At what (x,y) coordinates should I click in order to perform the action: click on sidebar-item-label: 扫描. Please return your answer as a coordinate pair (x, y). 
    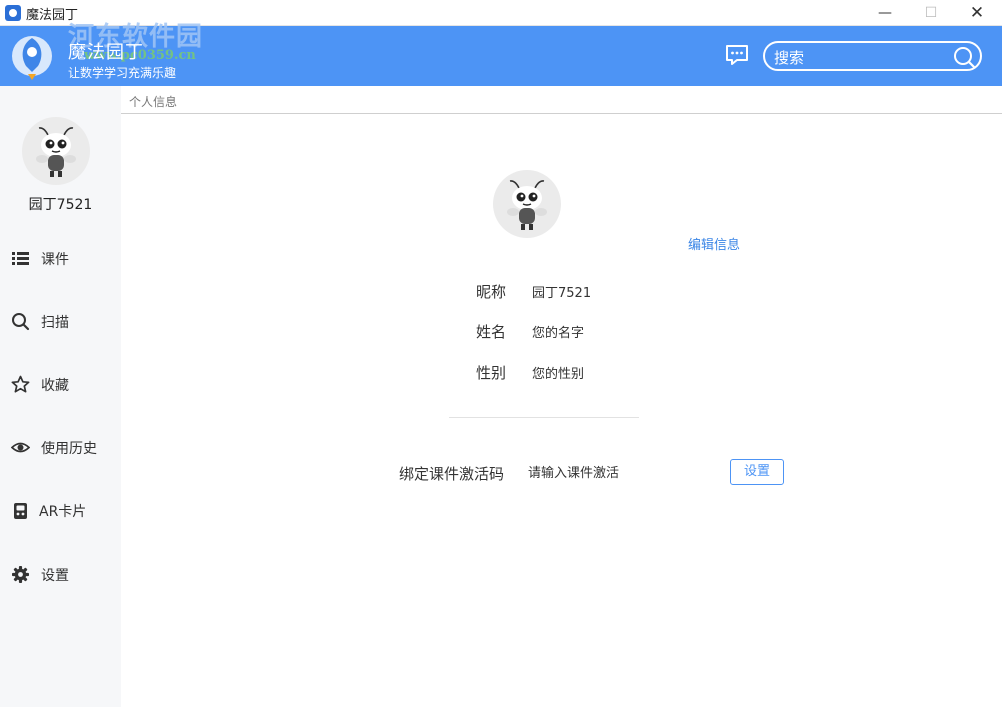
    Looking at the image, I should click on (55, 323).